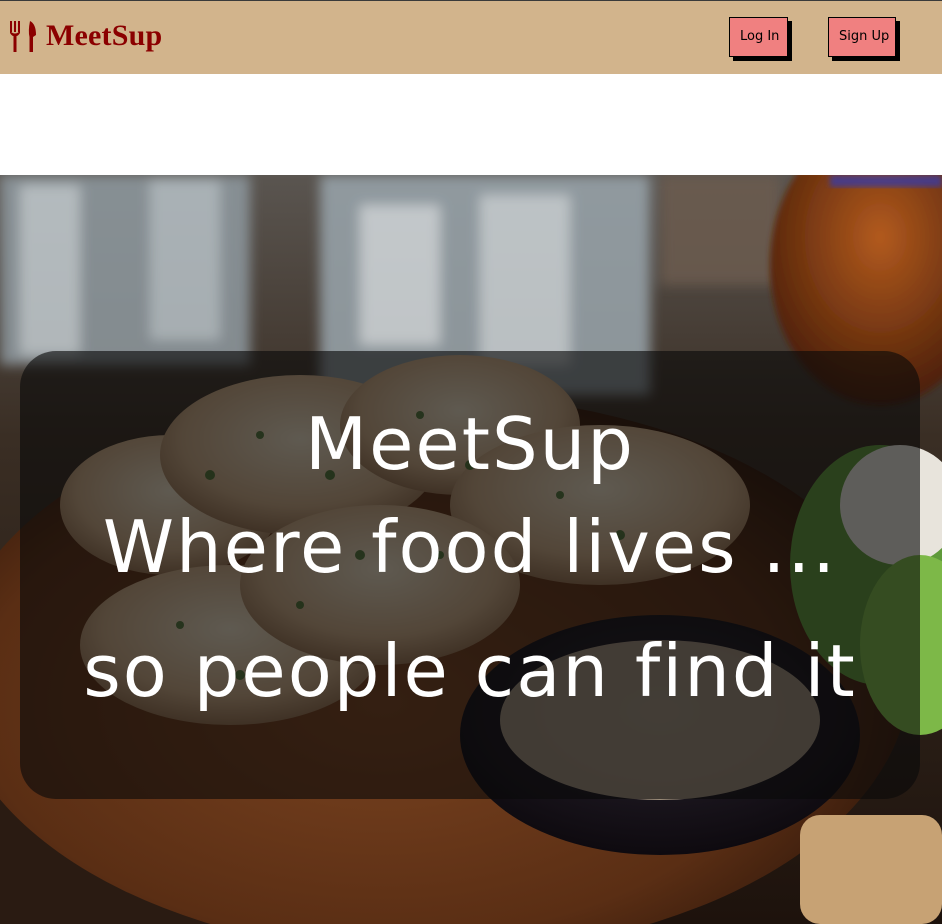  I want to click on fork-knife-icon, so click(23, 36).